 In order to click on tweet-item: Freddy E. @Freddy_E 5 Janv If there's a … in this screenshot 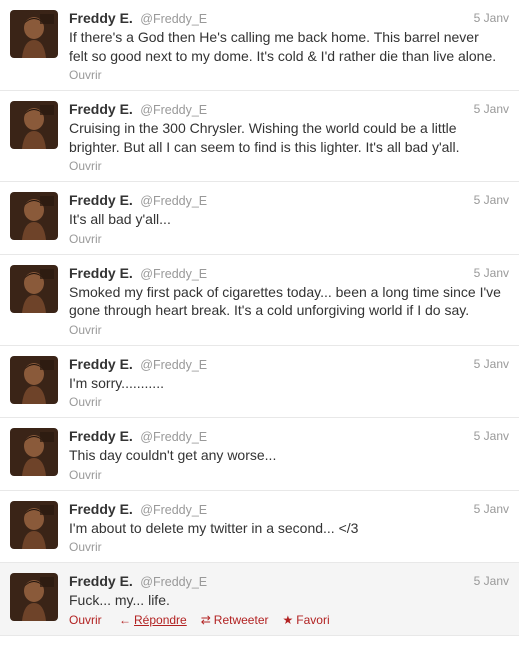, I will do `click(259, 45)`.